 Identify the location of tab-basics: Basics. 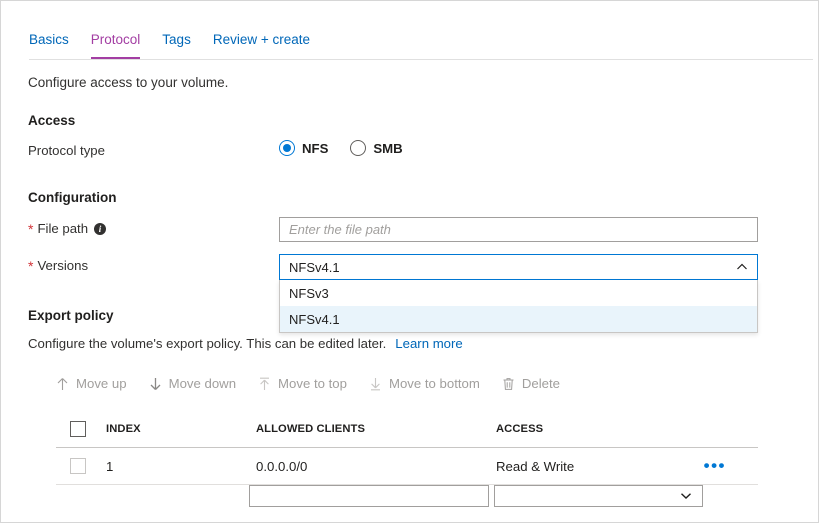
(49, 45).